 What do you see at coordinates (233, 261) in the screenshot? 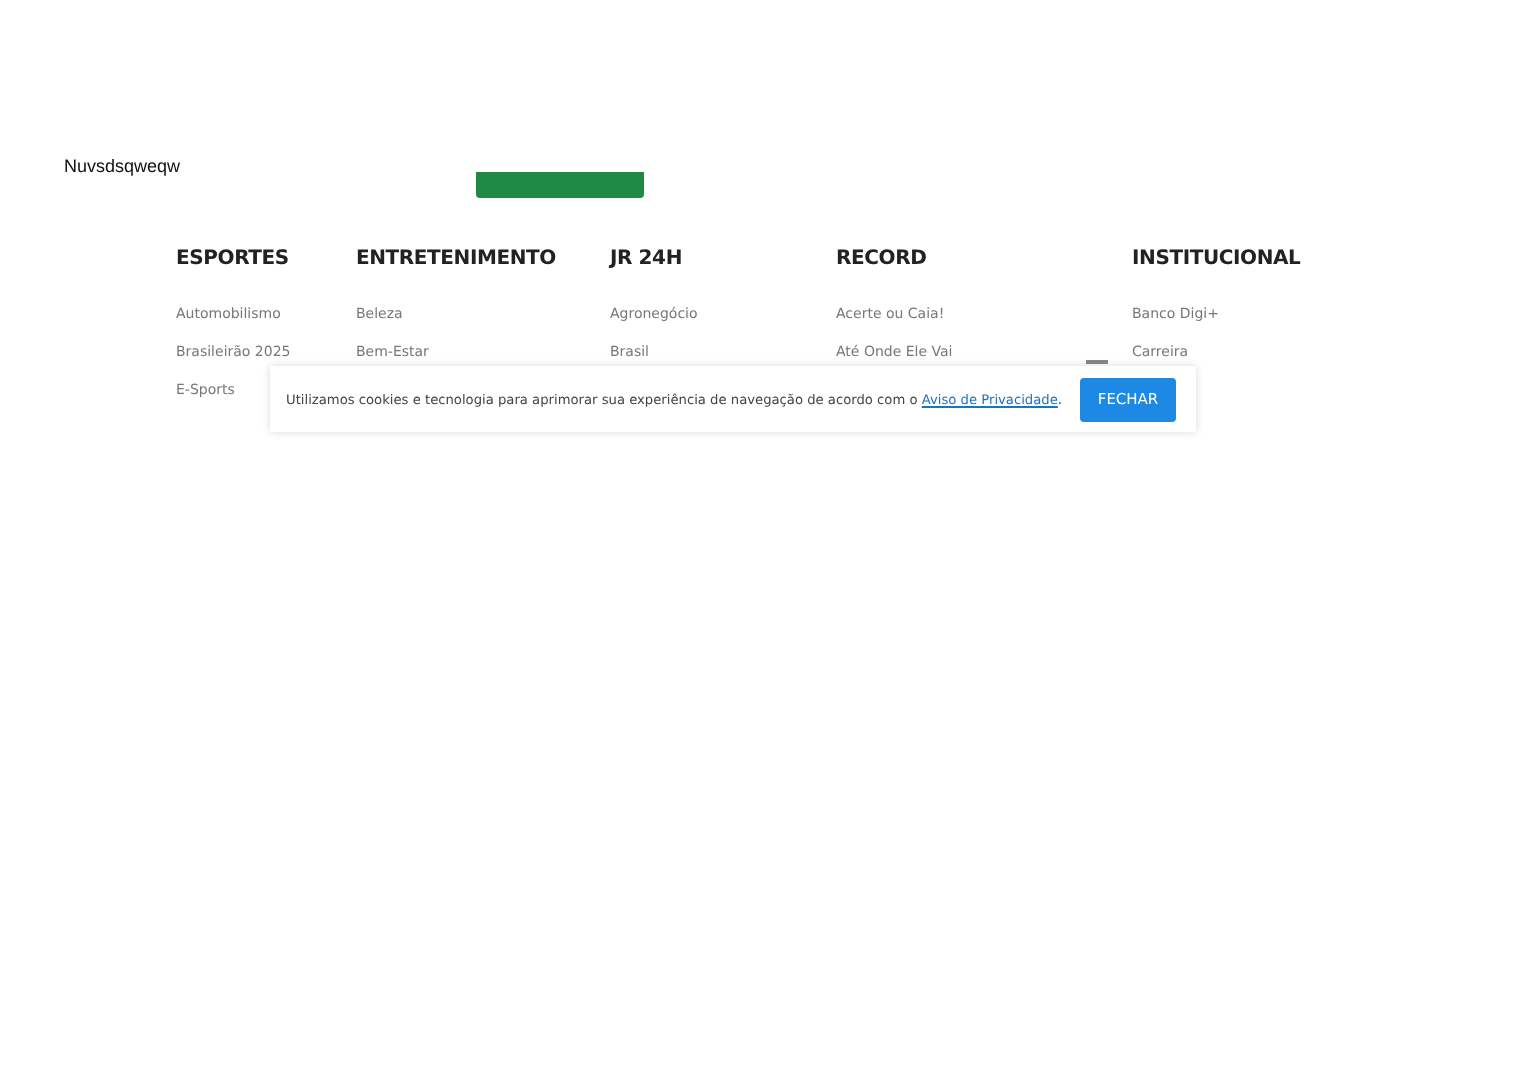
I see `footer-heading: ESPORTES` at bounding box center [233, 261].